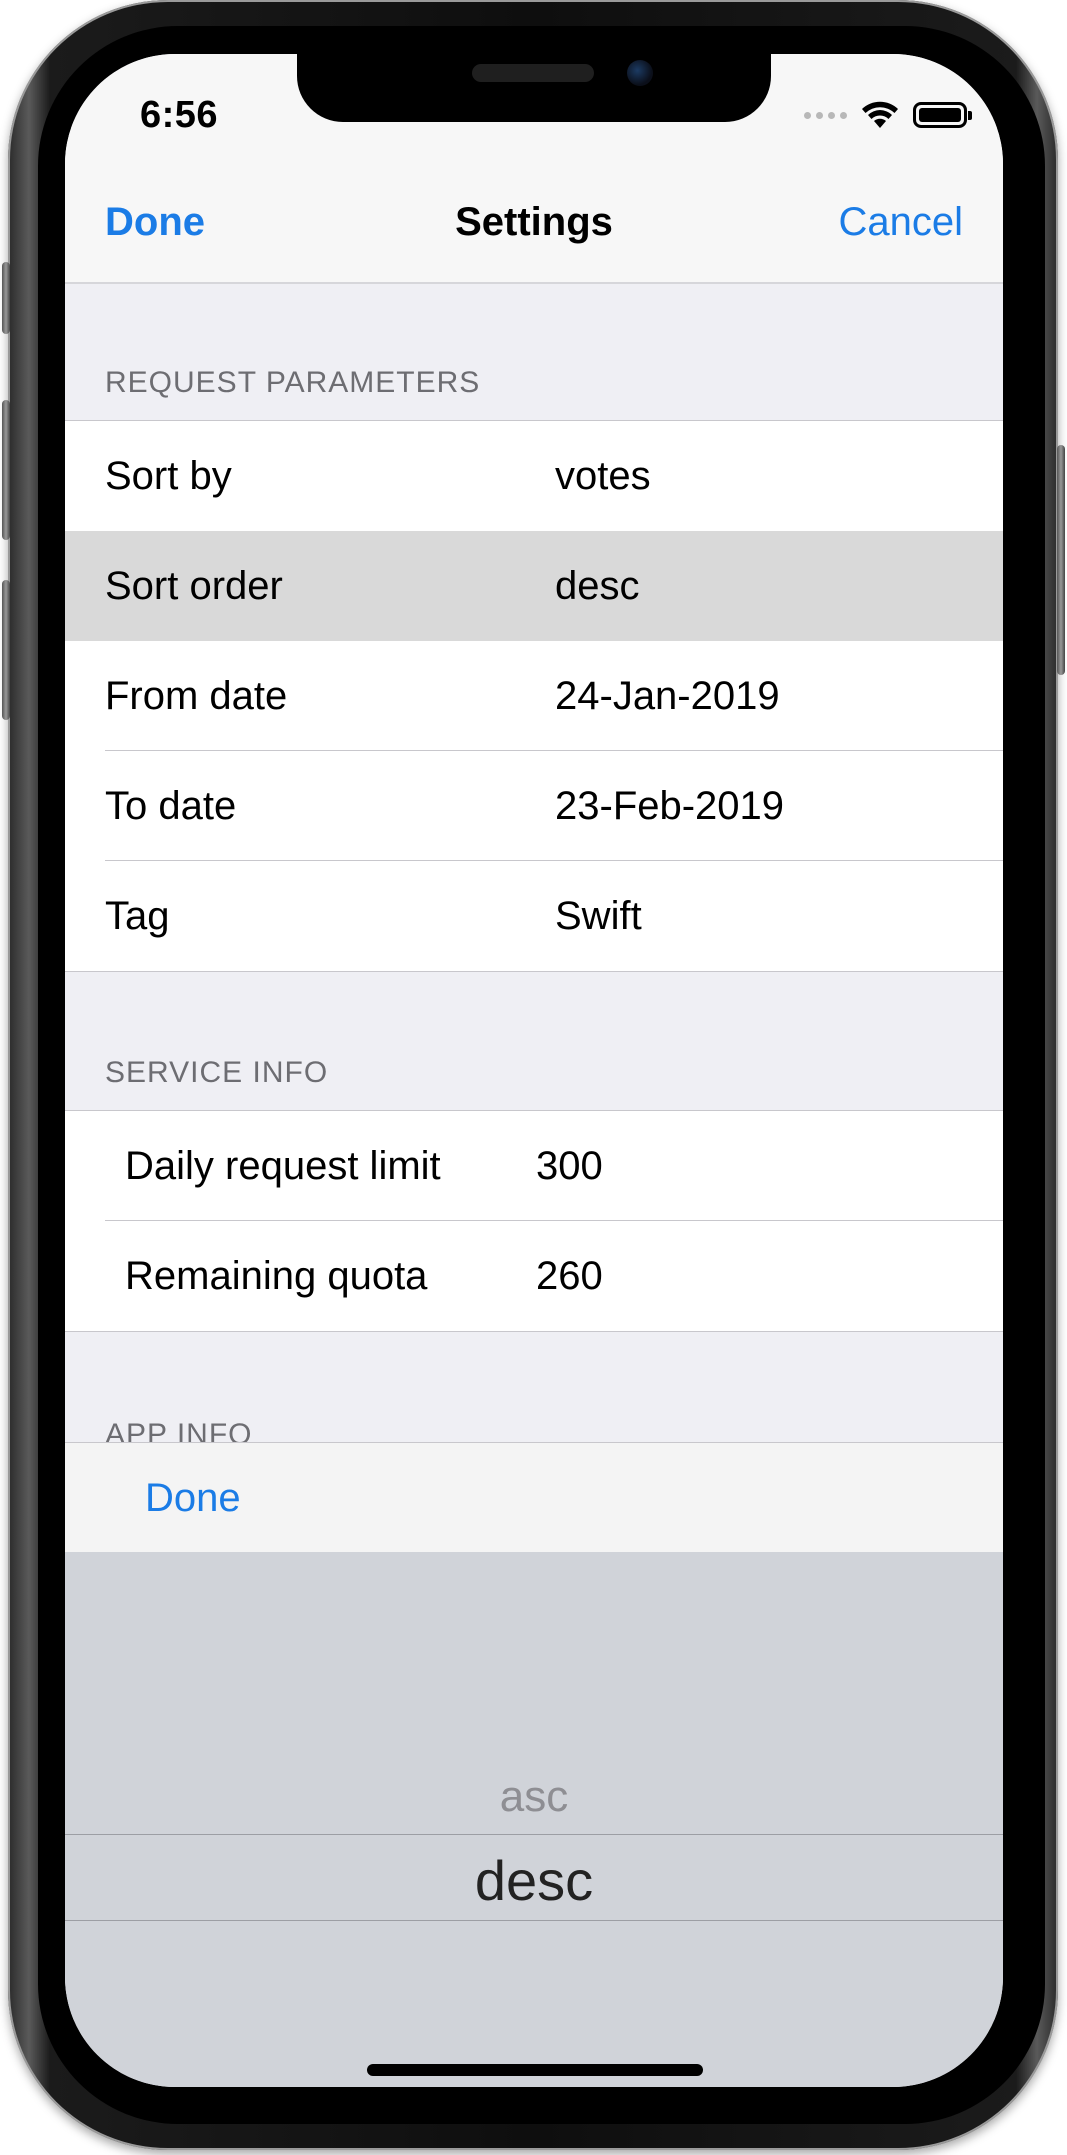  Describe the element at coordinates (168, 476) in the screenshot. I see `row-label: Sort by` at that location.